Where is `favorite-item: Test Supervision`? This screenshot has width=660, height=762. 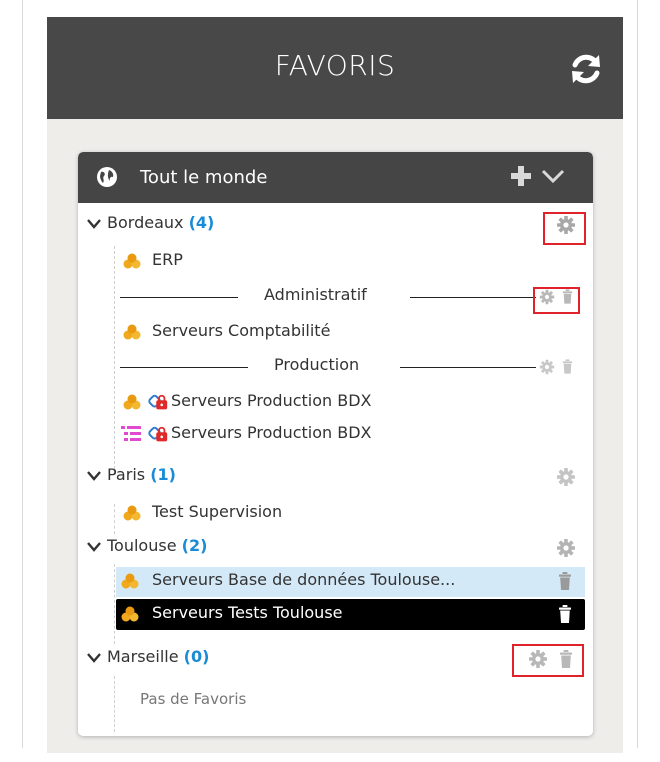
favorite-item: Test Supervision is located at coordinates (335, 514).